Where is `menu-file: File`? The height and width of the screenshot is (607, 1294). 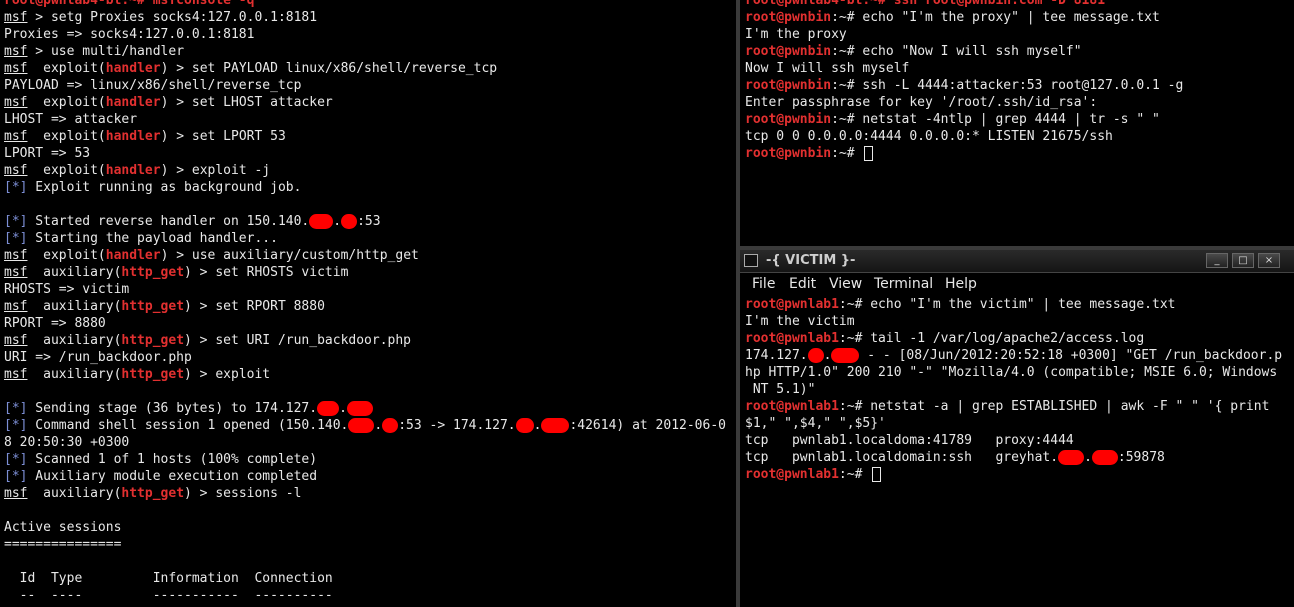 menu-file: File is located at coordinates (763, 284).